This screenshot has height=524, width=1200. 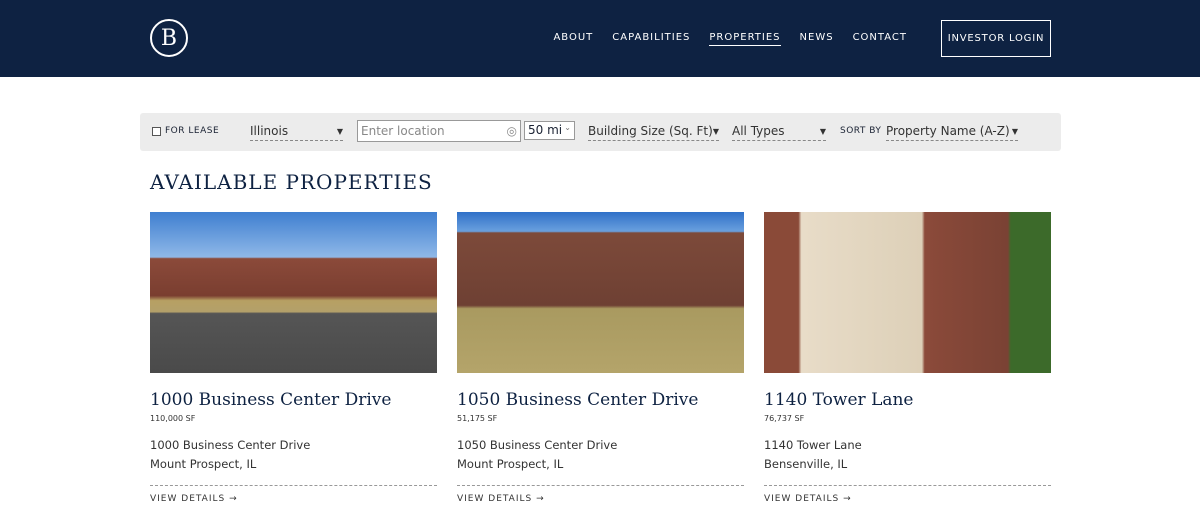 What do you see at coordinates (784, 418) in the screenshot?
I see `property-size: 76,737 SF` at bounding box center [784, 418].